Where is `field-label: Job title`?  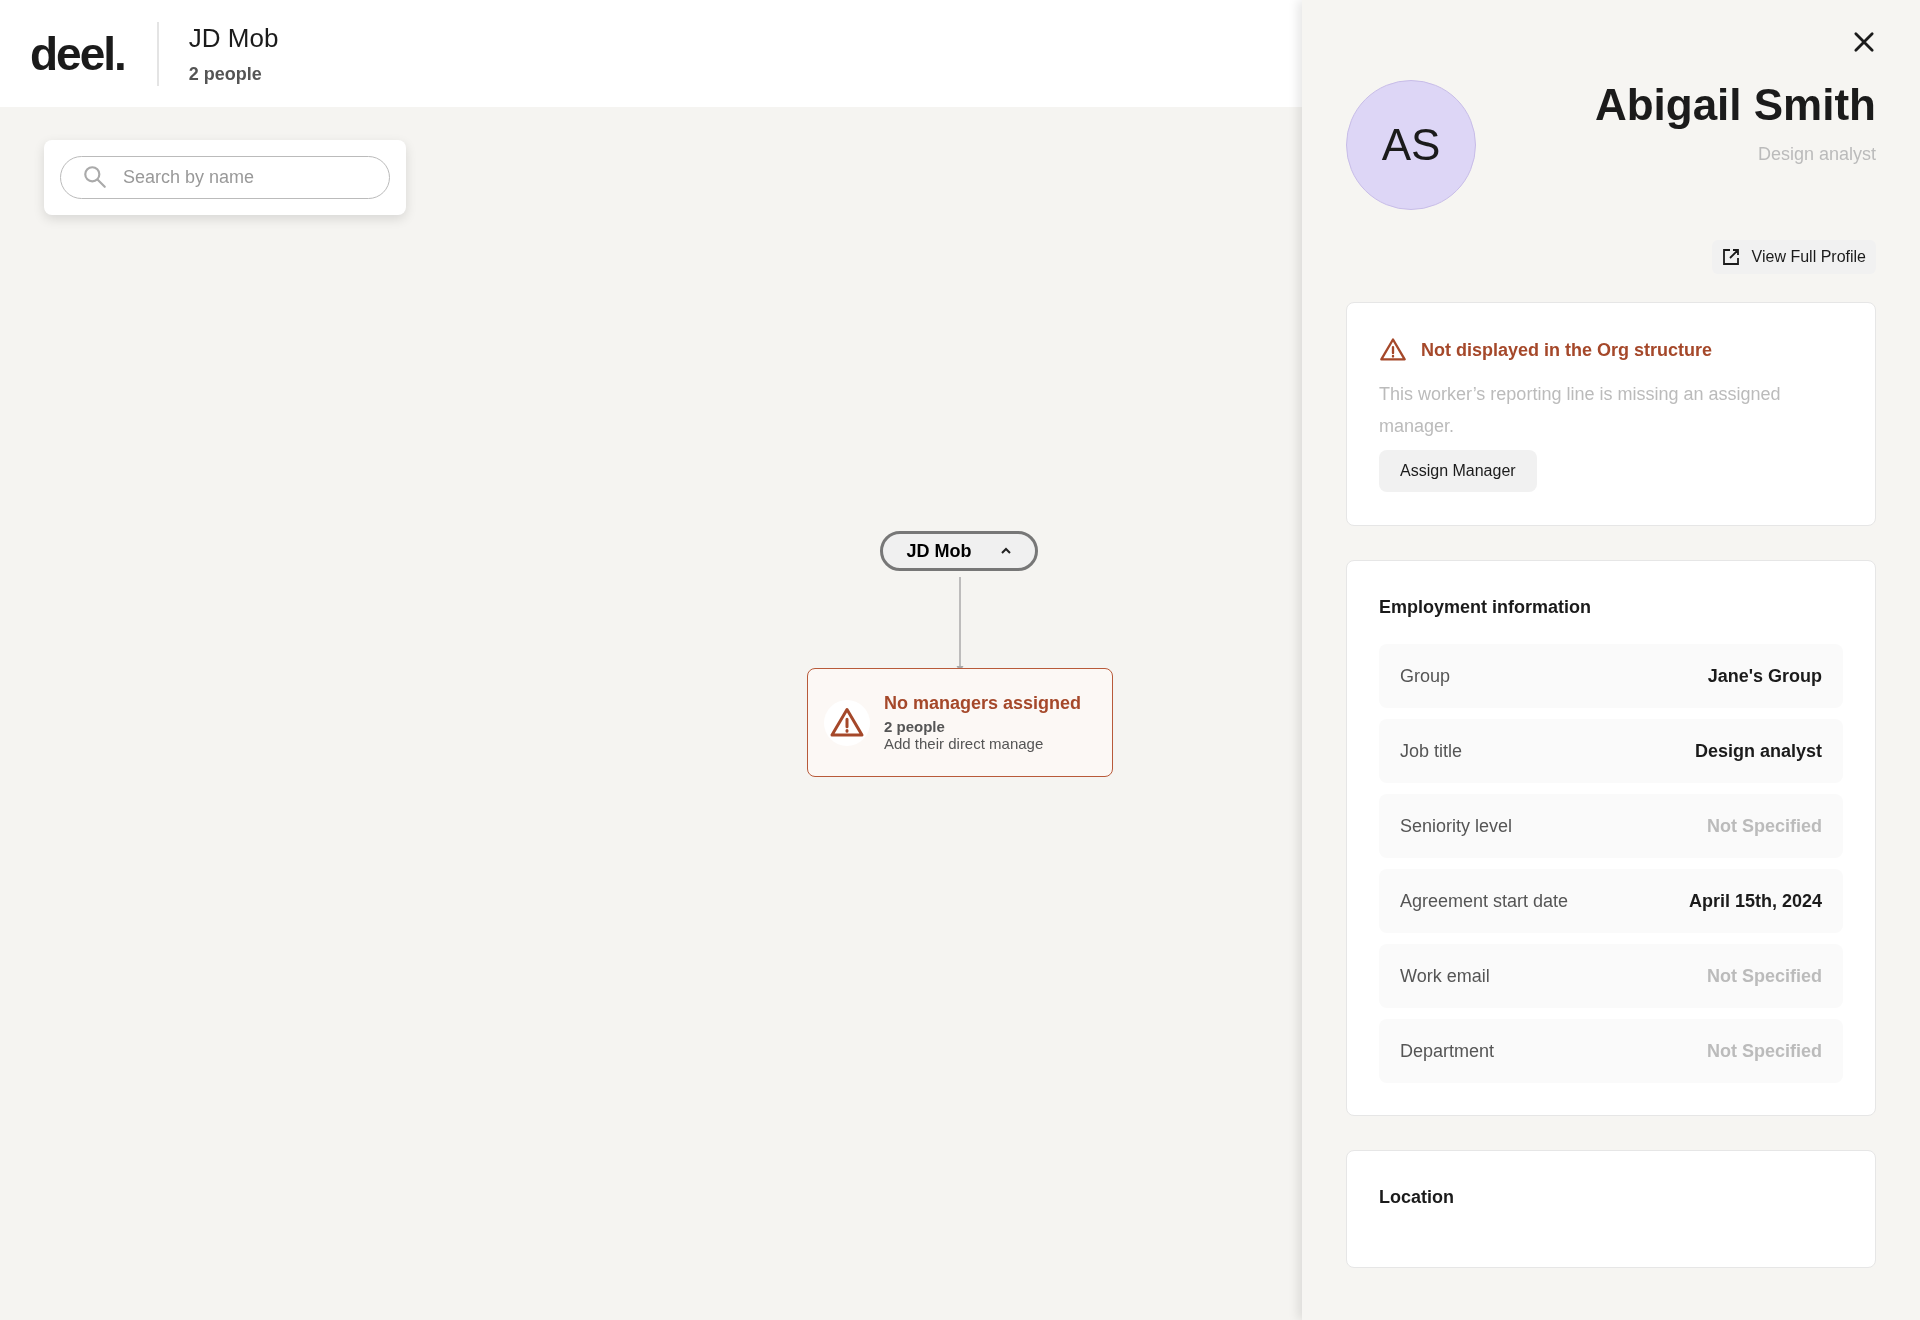
field-label: Job title is located at coordinates (1431, 751).